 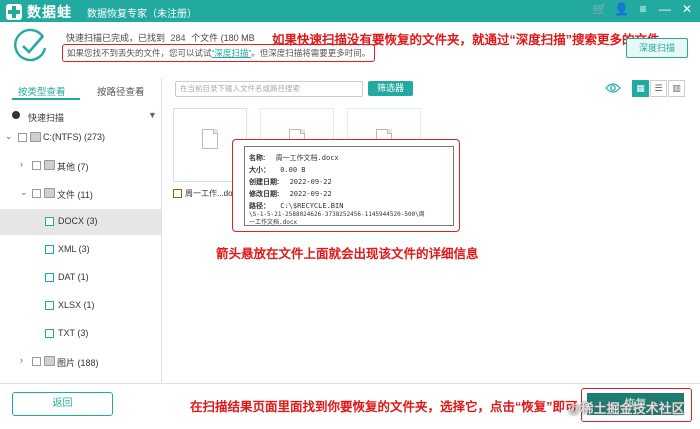 I want to click on deep-scan-button: 深度扫描, so click(x=657, y=48).